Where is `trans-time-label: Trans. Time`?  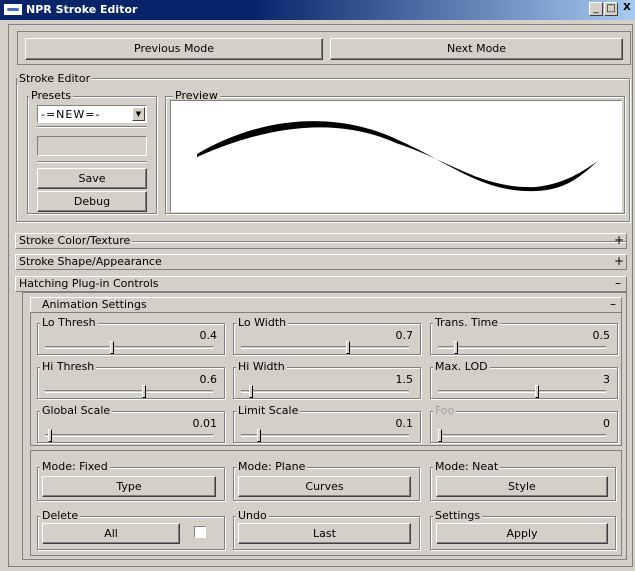 trans-time-label: Trans. Time is located at coordinates (466, 322).